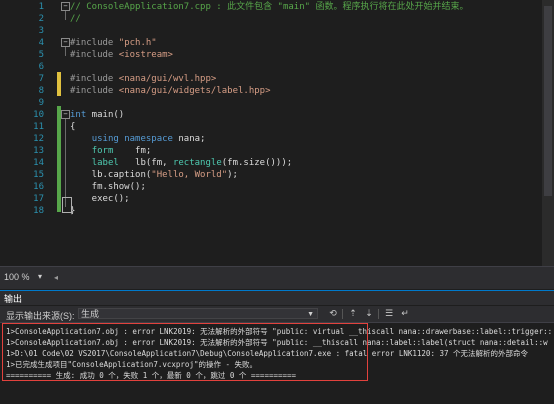 Image resolution: width=554 pixels, height=404 pixels. Describe the element at coordinates (41, 103) in the screenshot. I see `line-number: 9` at that location.